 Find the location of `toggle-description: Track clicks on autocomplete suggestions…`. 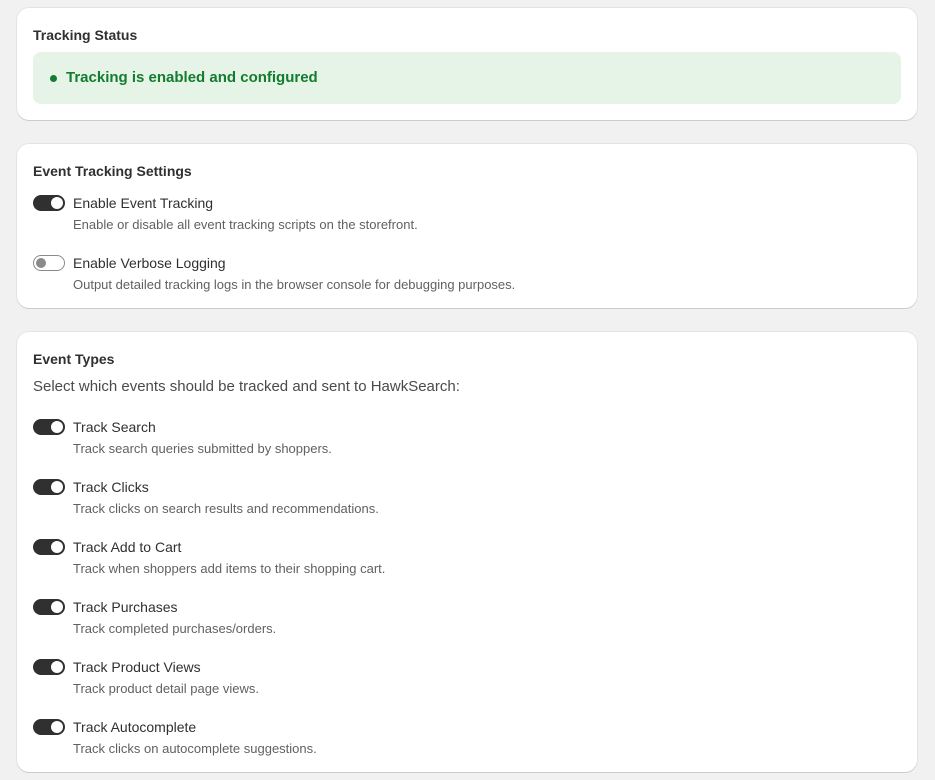

toggle-description: Track clicks on autocomplete suggestions… is located at coordinates (195, 748).